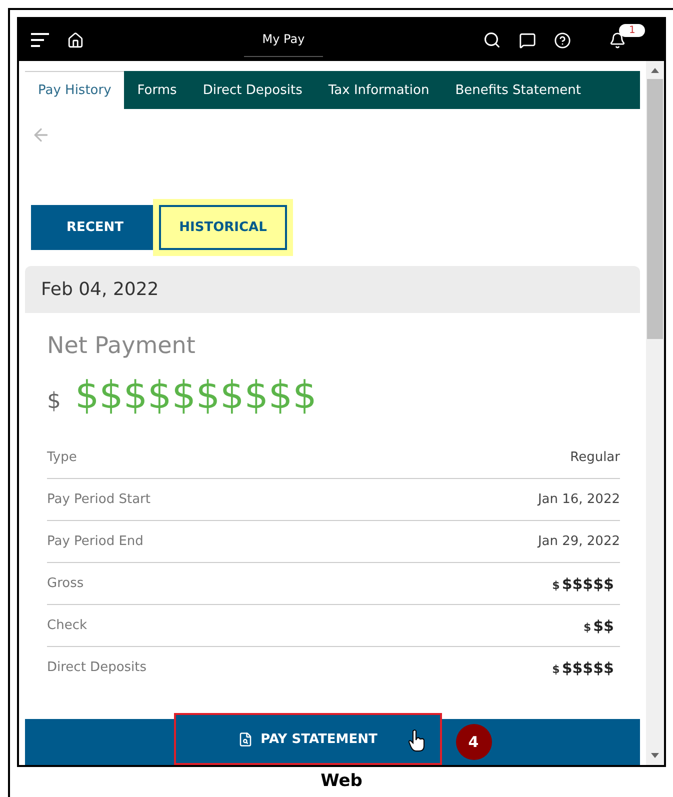  Describe the element at coordinates (332, 289) in the screenshot. I see `pay-date: Feb 04, 2022` at that location.